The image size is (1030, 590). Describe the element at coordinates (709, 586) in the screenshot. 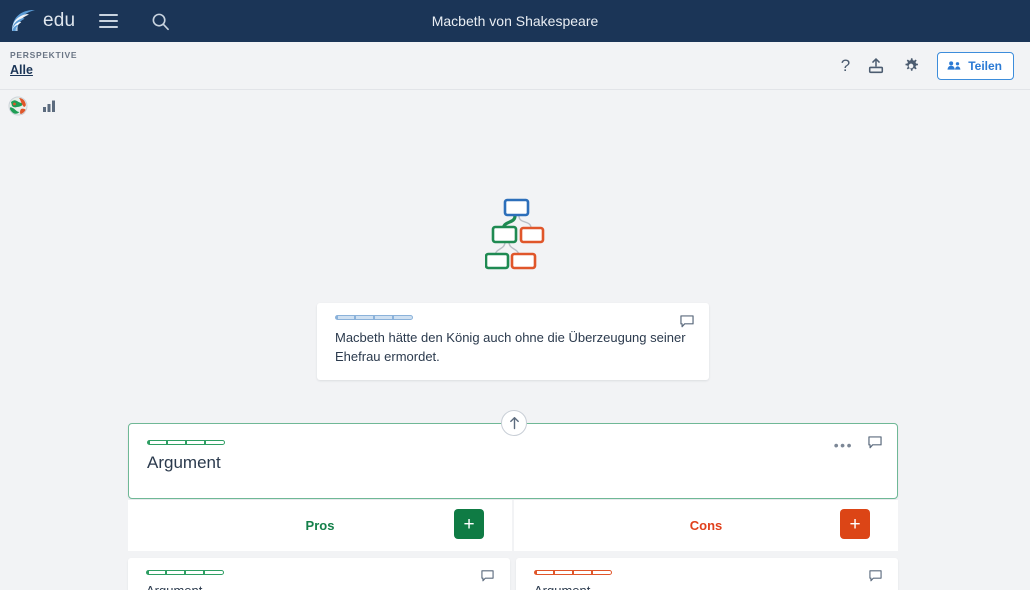

I see `con-argument-title: Argument` at that location.